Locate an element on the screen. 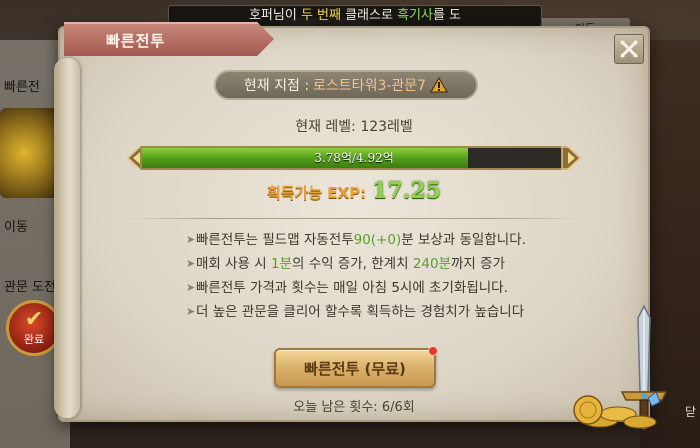 The width and height of the screenshot is (700, 448). close-button is located at coordinates (629, 49).